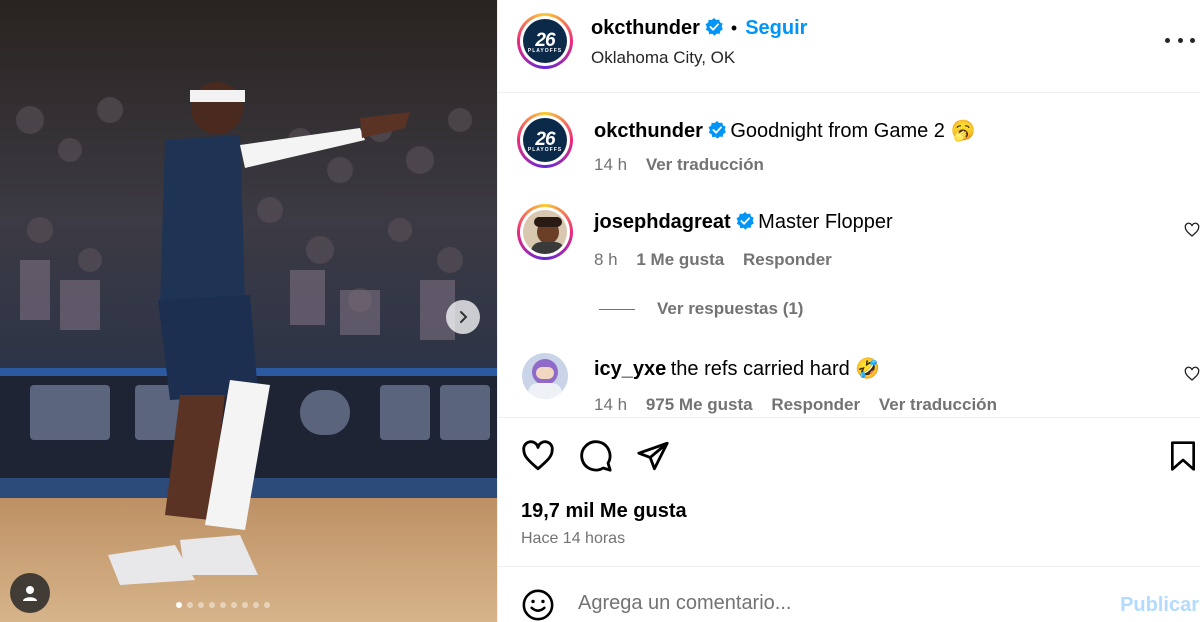  I want to click on emoji-icon, so click(538, 605).